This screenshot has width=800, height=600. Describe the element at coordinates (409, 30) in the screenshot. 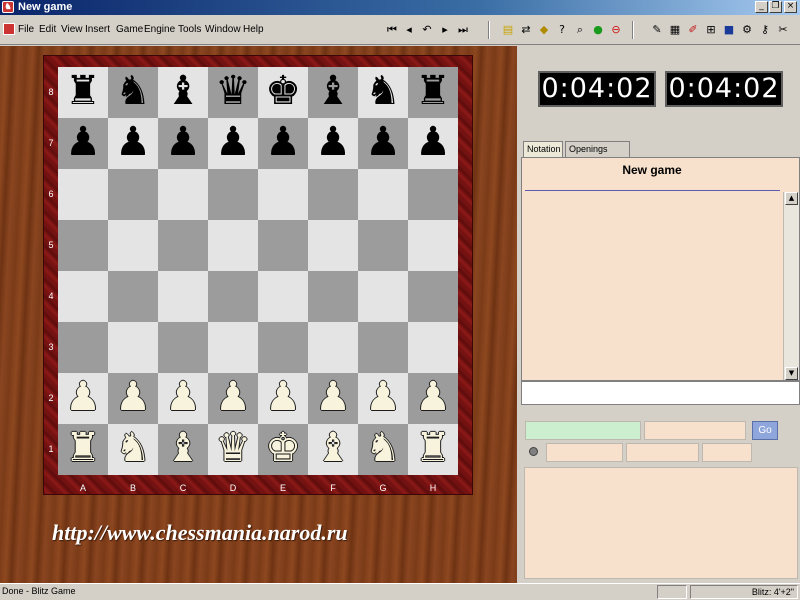

I see `previous-move-icon: ◂` at that location.